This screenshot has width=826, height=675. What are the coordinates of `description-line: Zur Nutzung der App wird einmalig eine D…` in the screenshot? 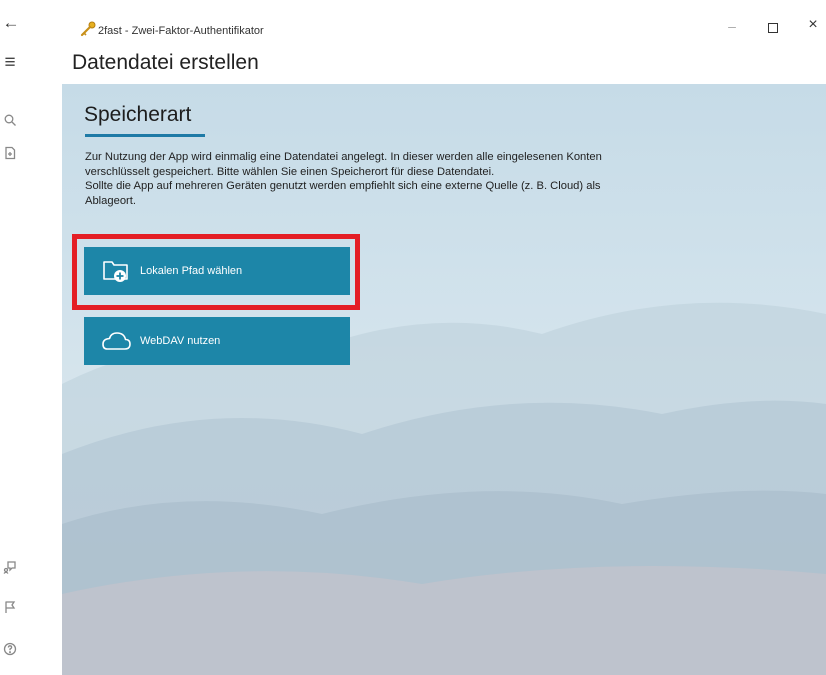 It's located at (343, 157).